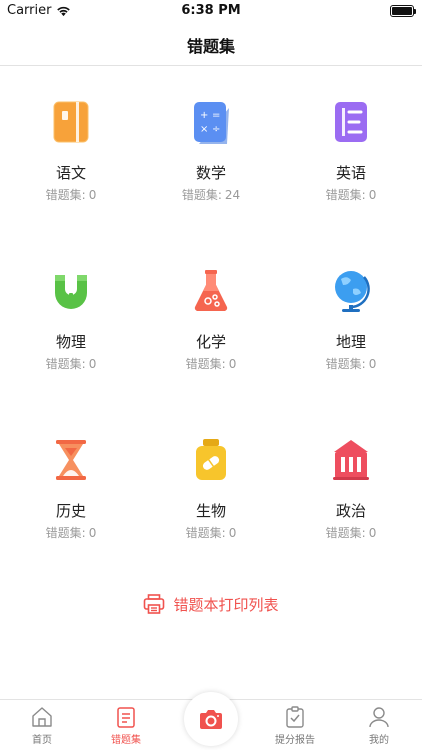 Image resolution: width=422 pixels, height=750 pixels. I want to click on profile-icon, so click(379, 717).